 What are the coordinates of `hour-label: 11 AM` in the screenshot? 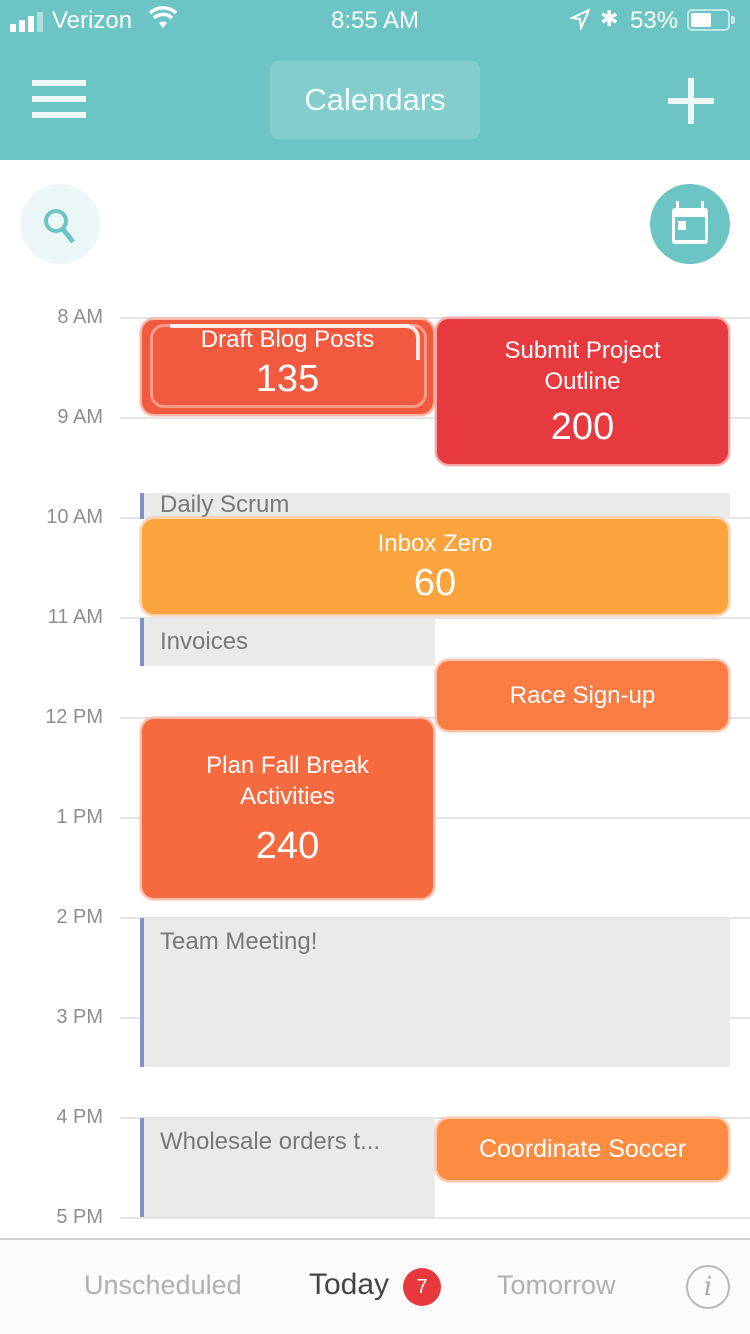 It's located at (75, 617).